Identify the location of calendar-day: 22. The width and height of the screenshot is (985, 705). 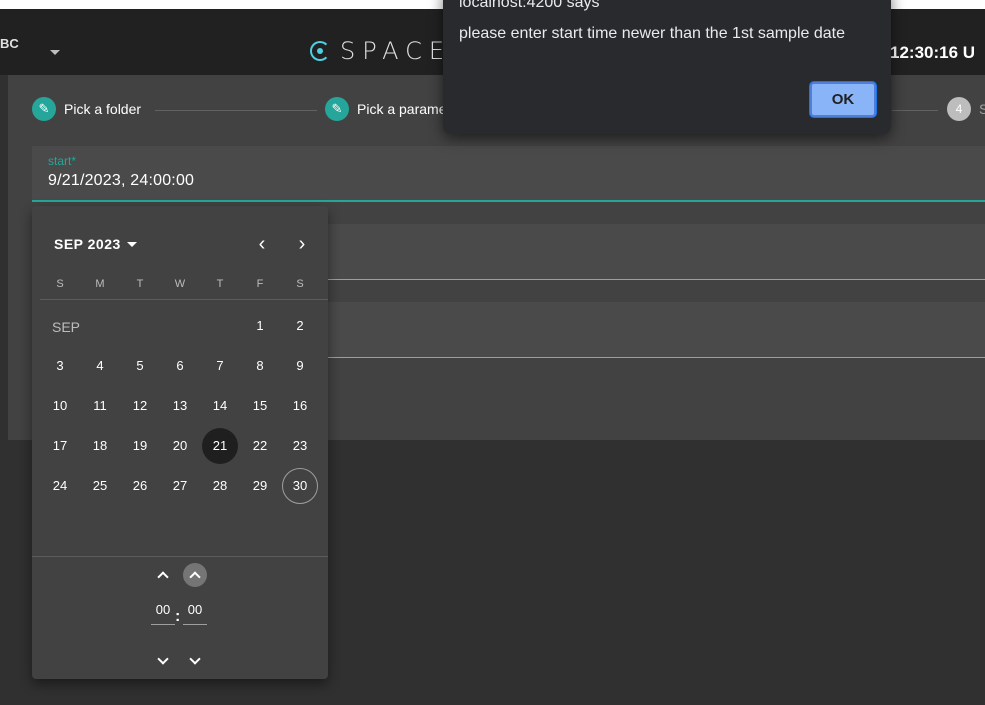
(260, 446).